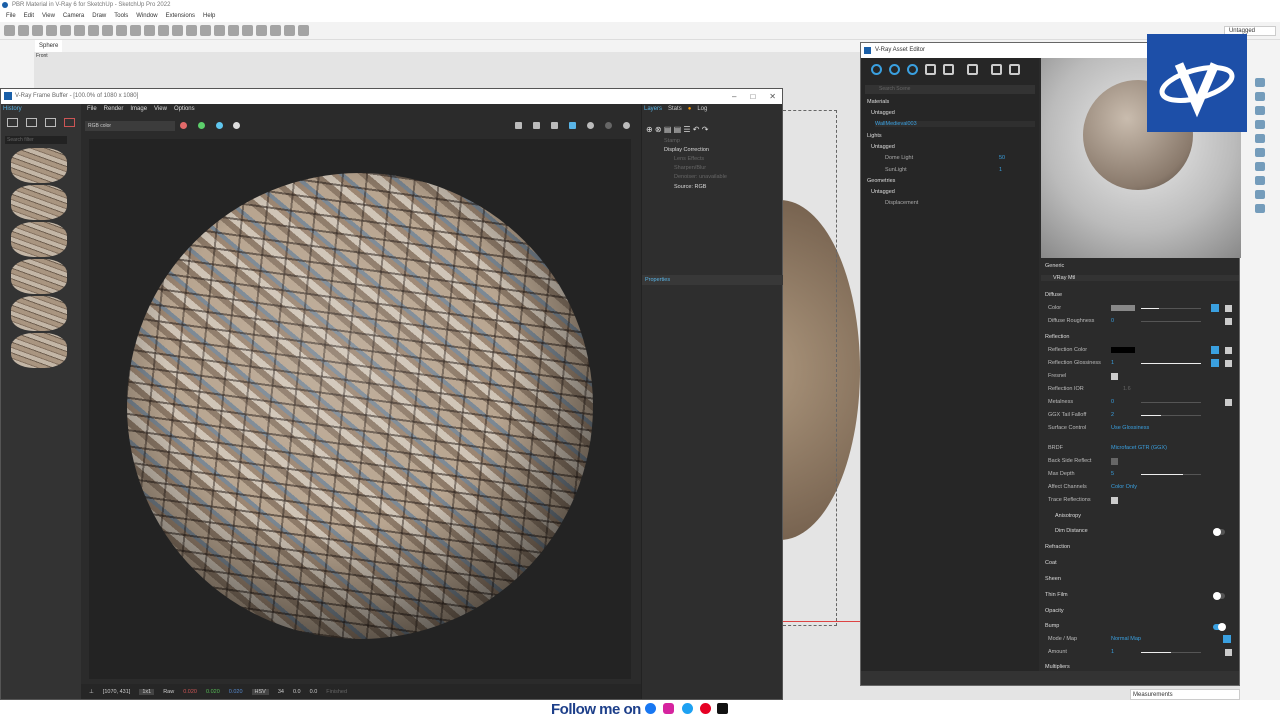  I want to click on close-icon: ✕, so click(772, 96).